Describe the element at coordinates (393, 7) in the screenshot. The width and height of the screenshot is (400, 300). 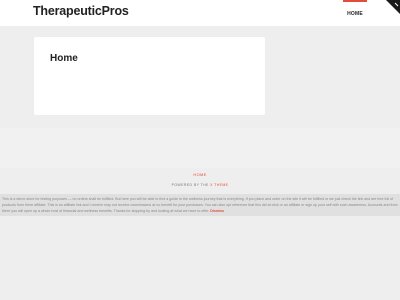
I see `corner-menu-icon` at that location.